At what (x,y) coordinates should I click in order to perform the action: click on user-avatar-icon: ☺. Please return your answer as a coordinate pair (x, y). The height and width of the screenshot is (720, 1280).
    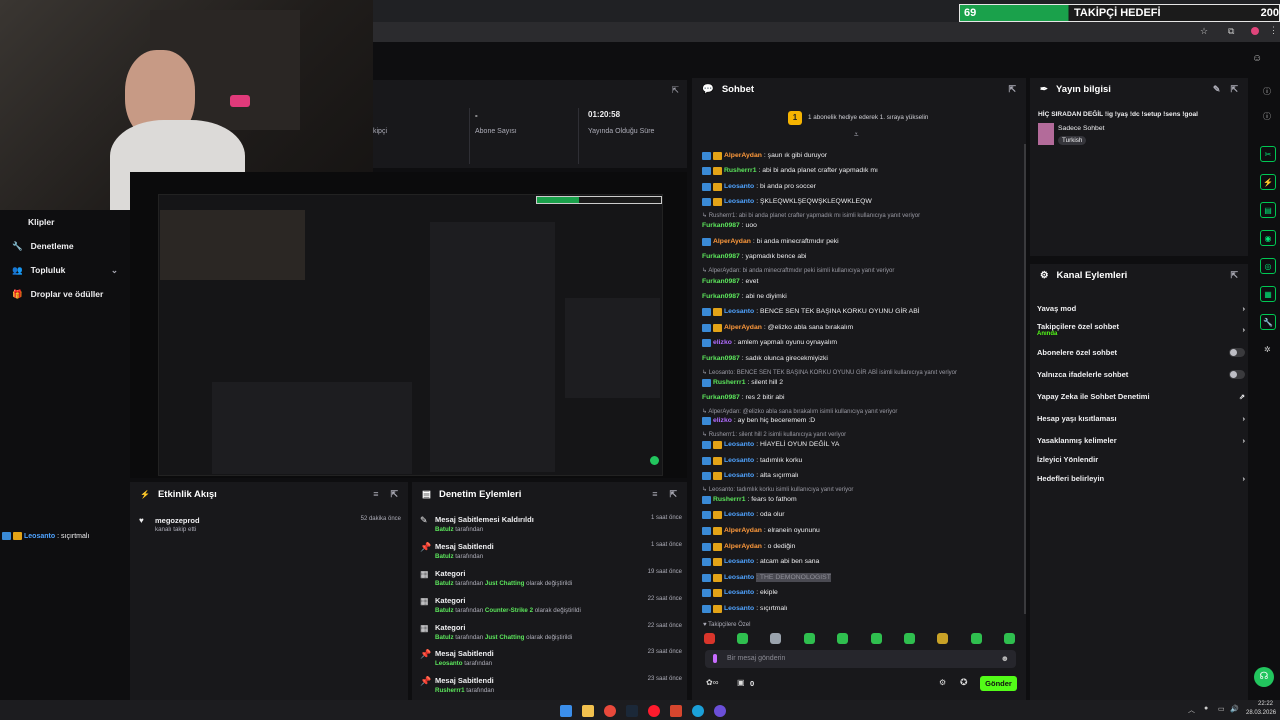
    Looking at the image, I should click on (1257, 58).